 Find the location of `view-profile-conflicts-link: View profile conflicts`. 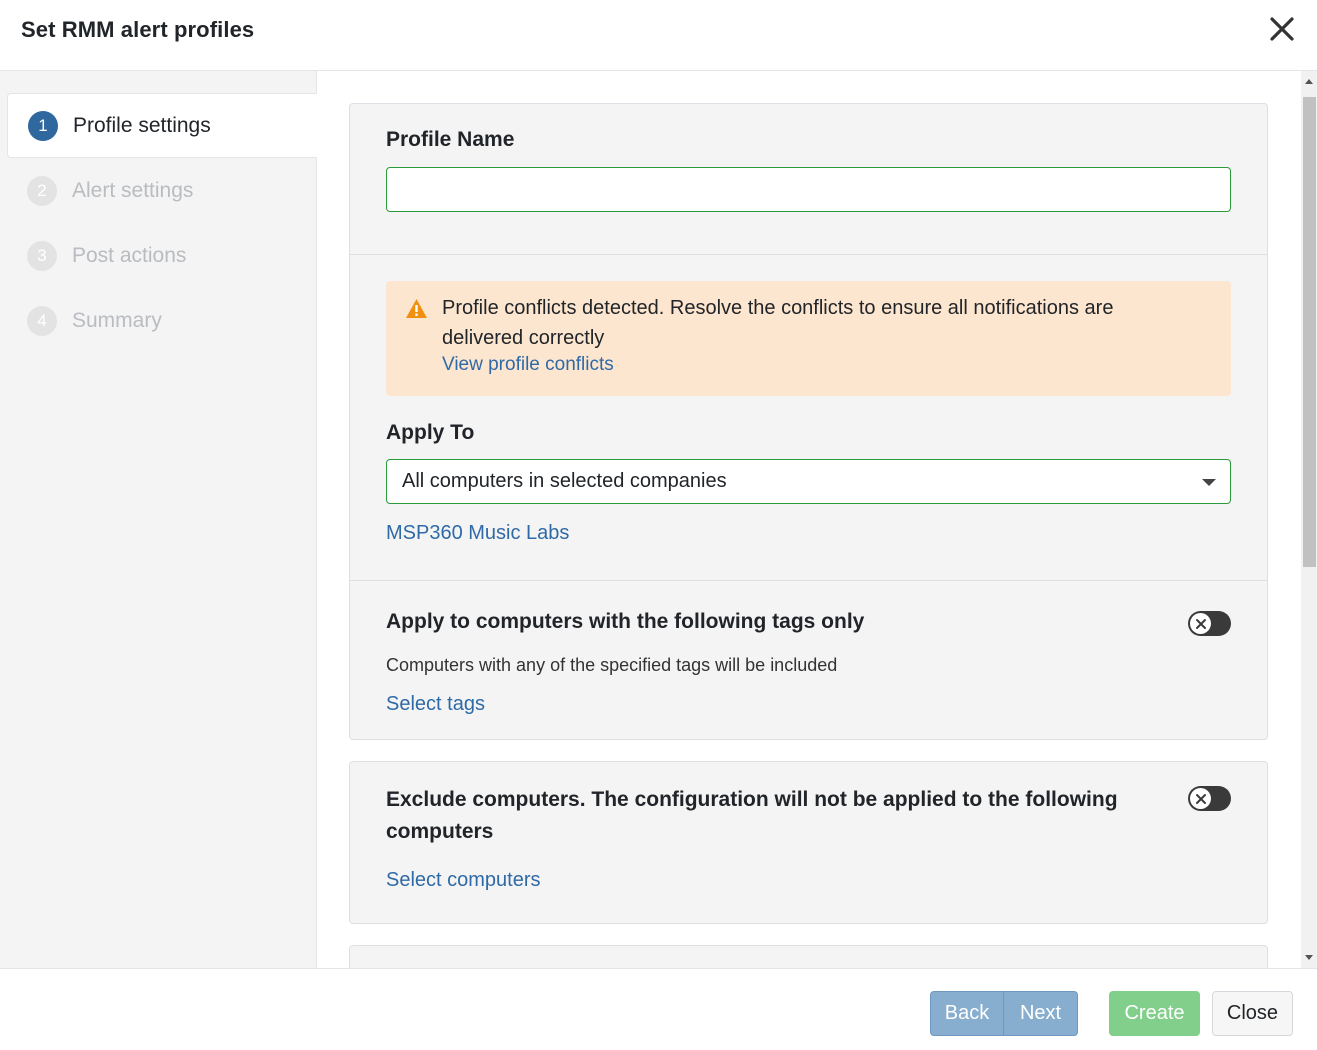

view-profile-conflicts-link: View profile conflicts is located at coordinates (528, 365).